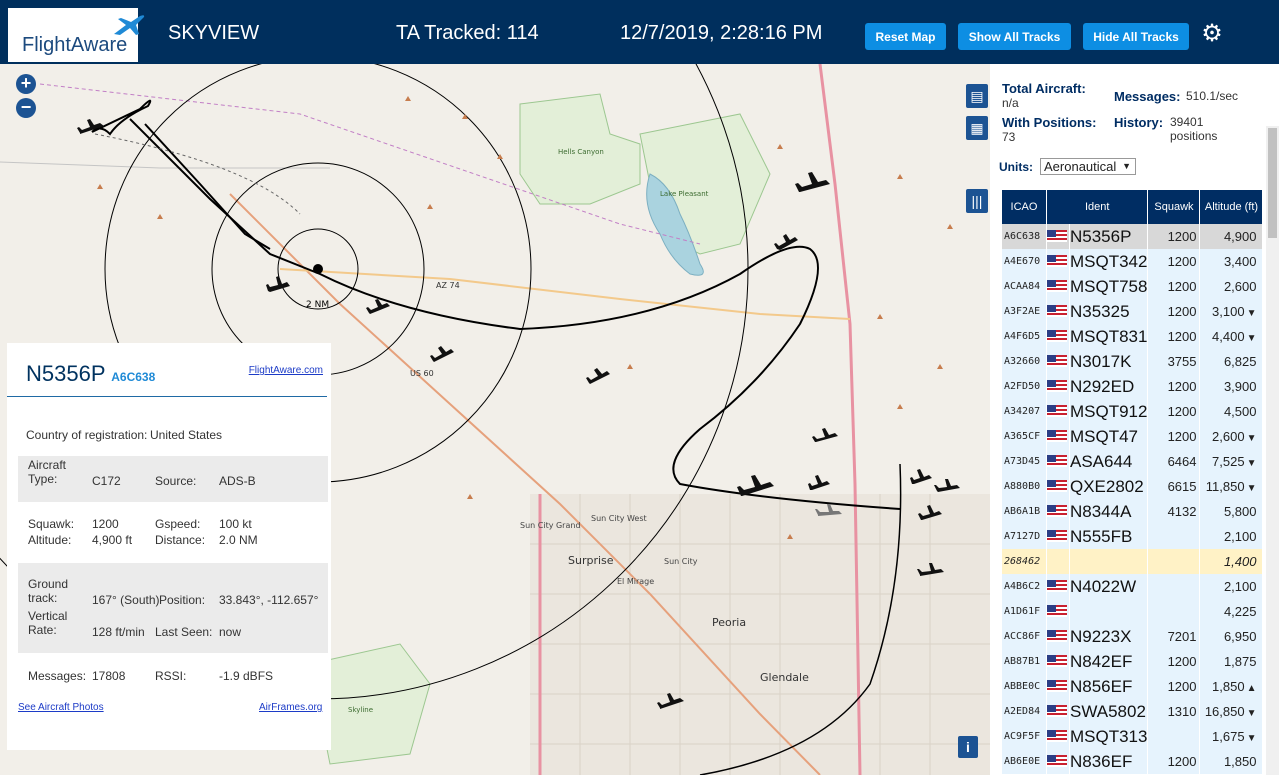  Describe the element at coordinates (1231, 361) in the screenshot. I see `altitude-cell: 6,825` at that location.